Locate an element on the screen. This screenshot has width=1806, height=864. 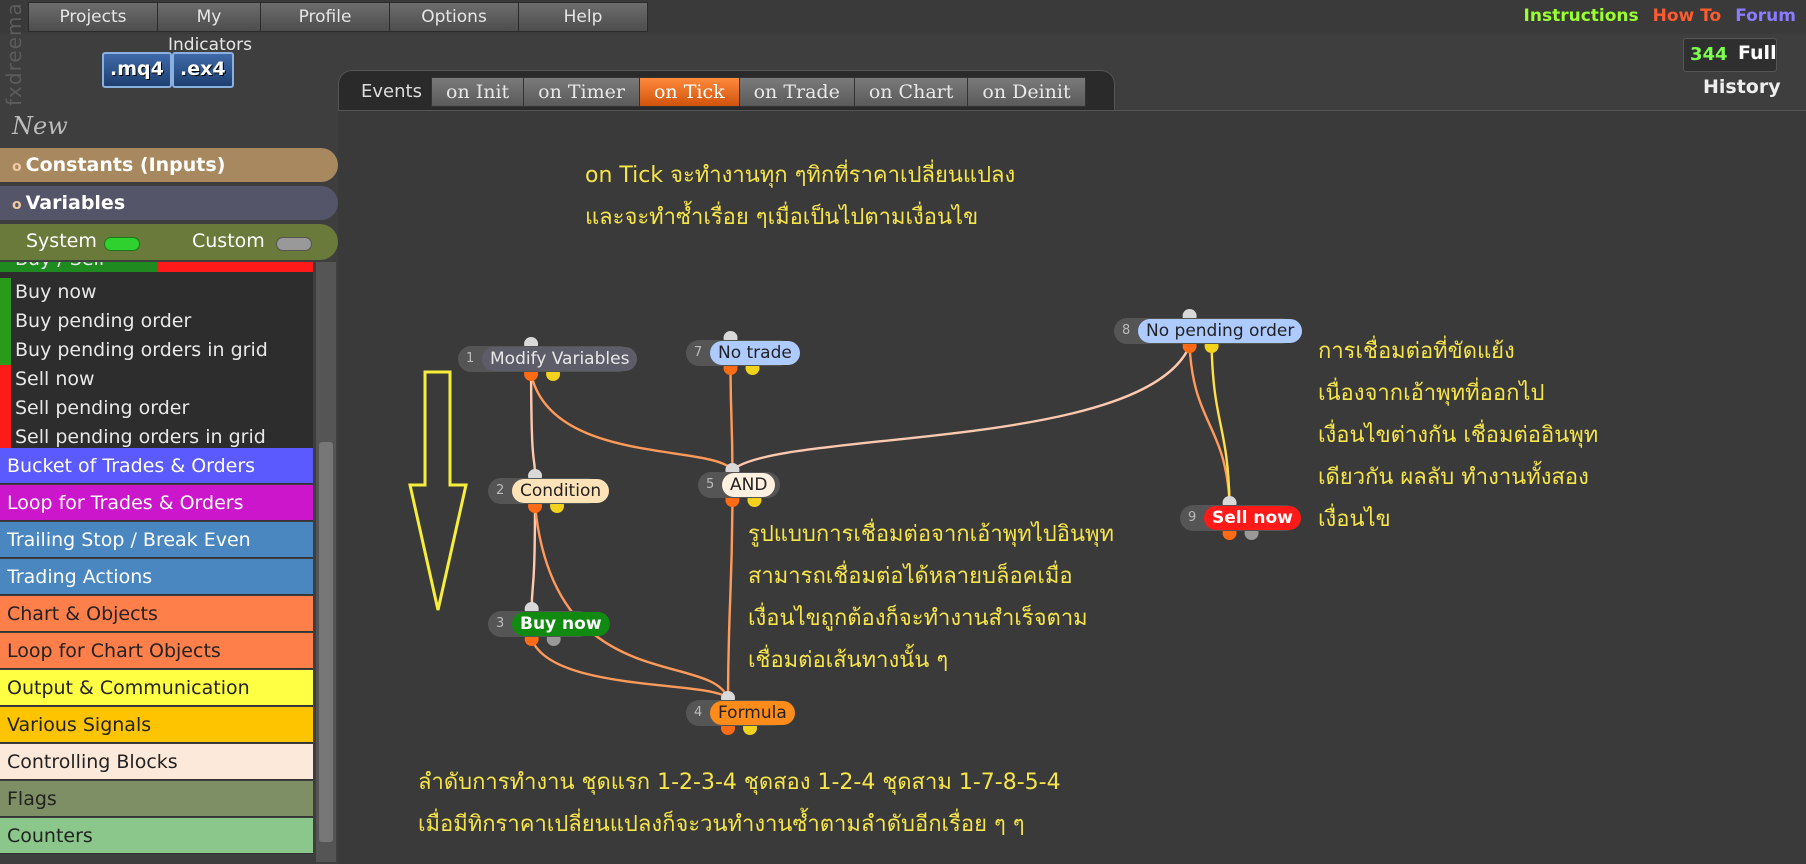
graph-node: 2 Condition is located at coordinates (549, 491).